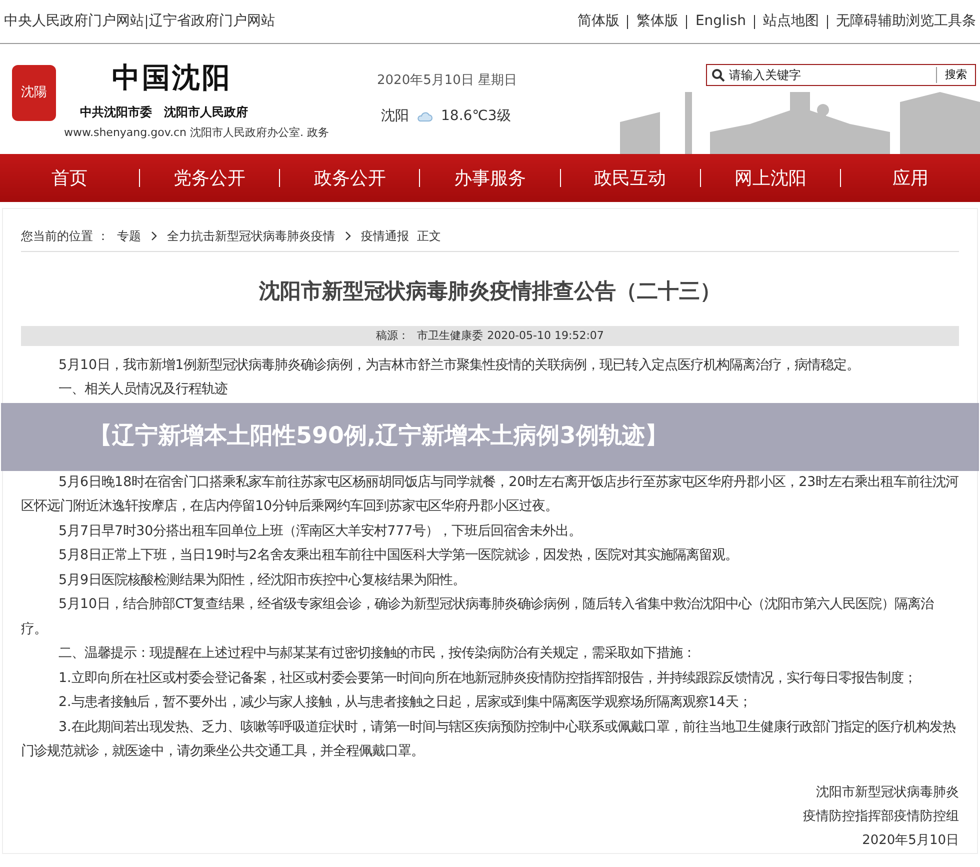 The image size is (980, 867). I want to click on cloud-icon, so click(425, 116).